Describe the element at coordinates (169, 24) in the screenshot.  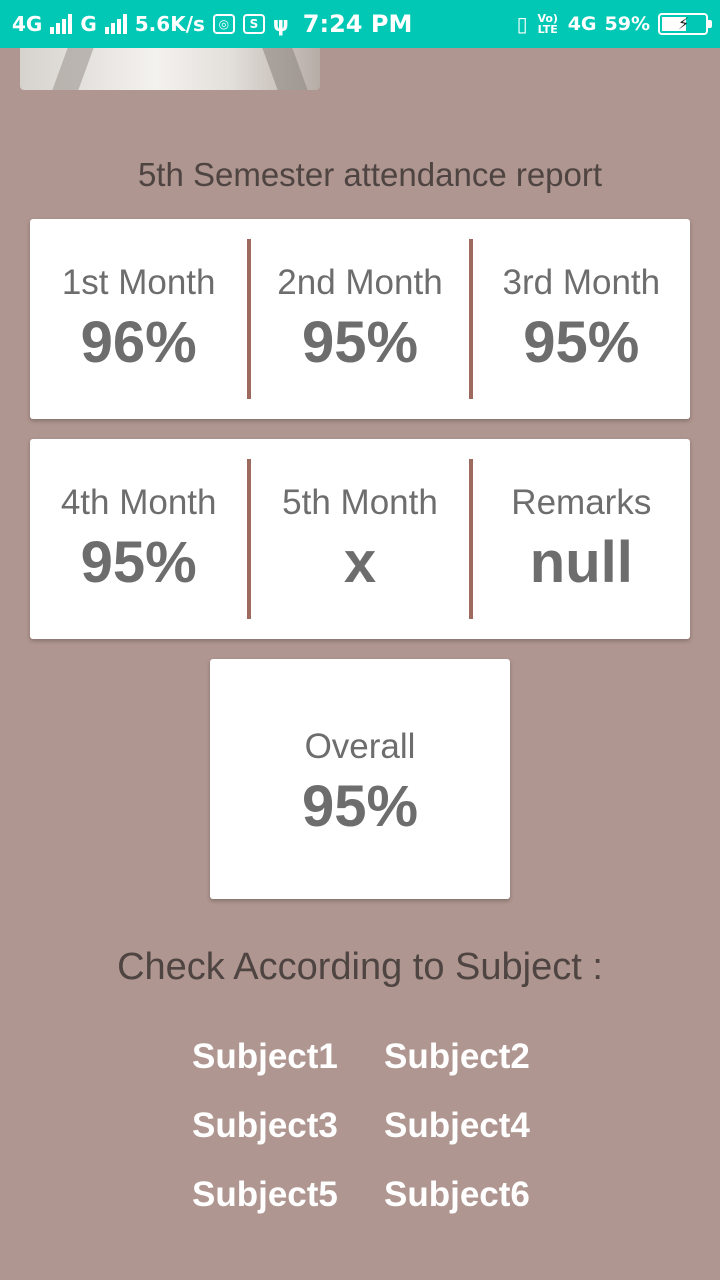
I see `network-speed: 5.6K/s` at that location.